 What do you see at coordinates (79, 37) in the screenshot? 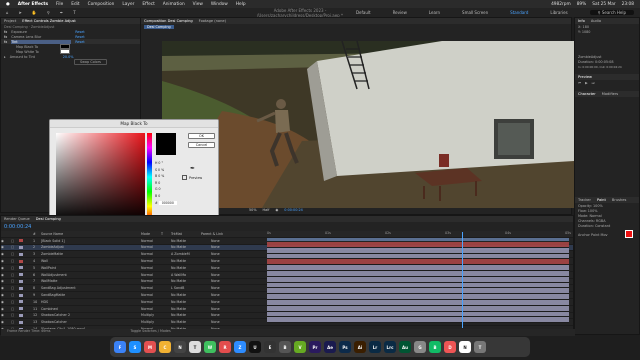
I see `reset-link: Reset` at bounding box center [79, 37].